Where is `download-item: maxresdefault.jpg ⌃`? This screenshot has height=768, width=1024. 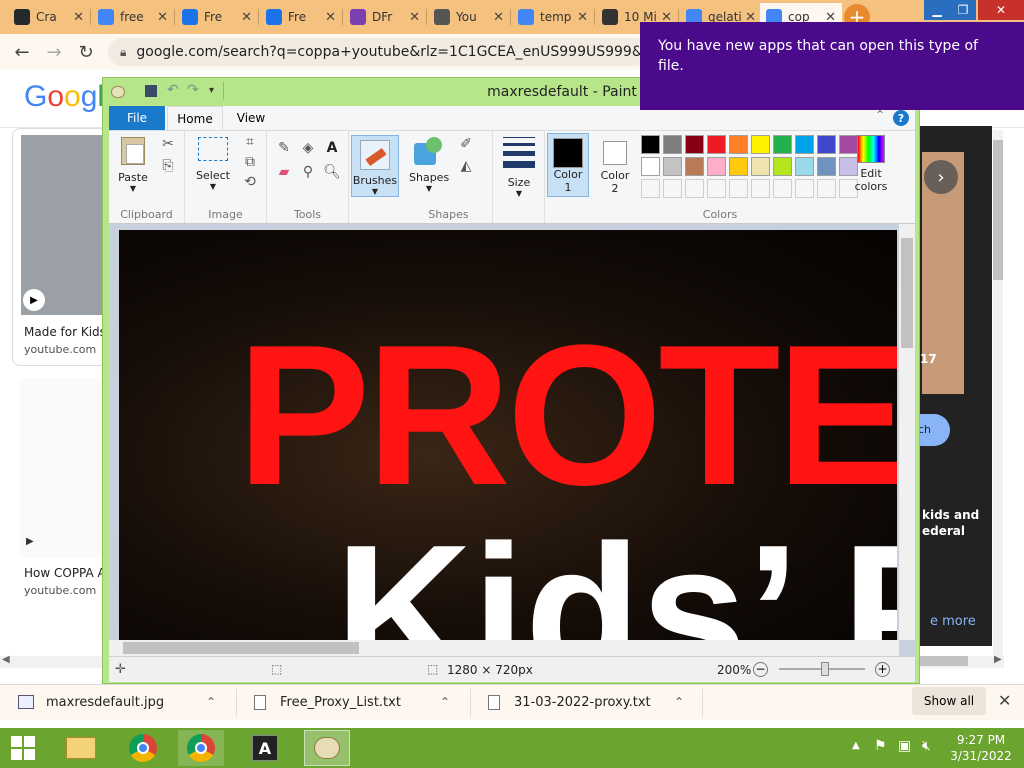 download-item: maxresdefault.jpg ⌃ is located at coordinates (123, 702).